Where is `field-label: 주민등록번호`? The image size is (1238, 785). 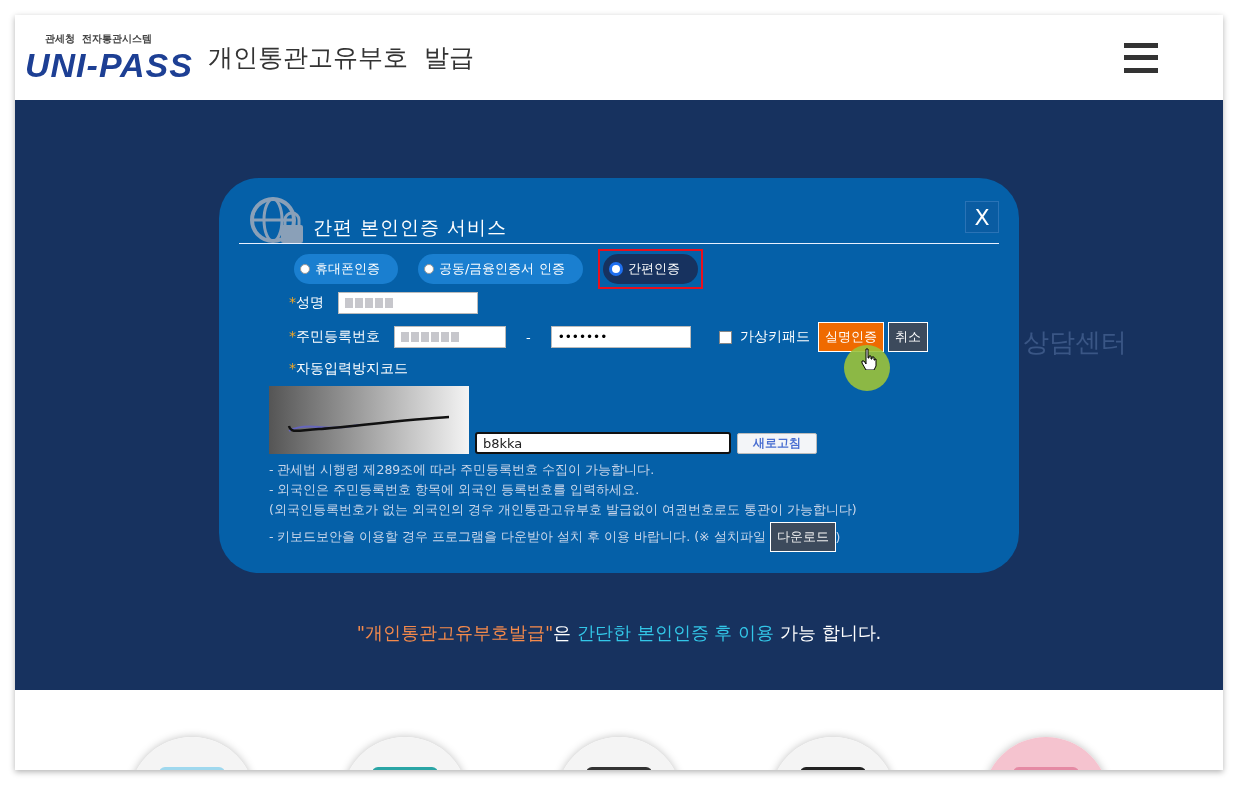 field-label: 주민등록번호 is located at coordinates (338, 337).